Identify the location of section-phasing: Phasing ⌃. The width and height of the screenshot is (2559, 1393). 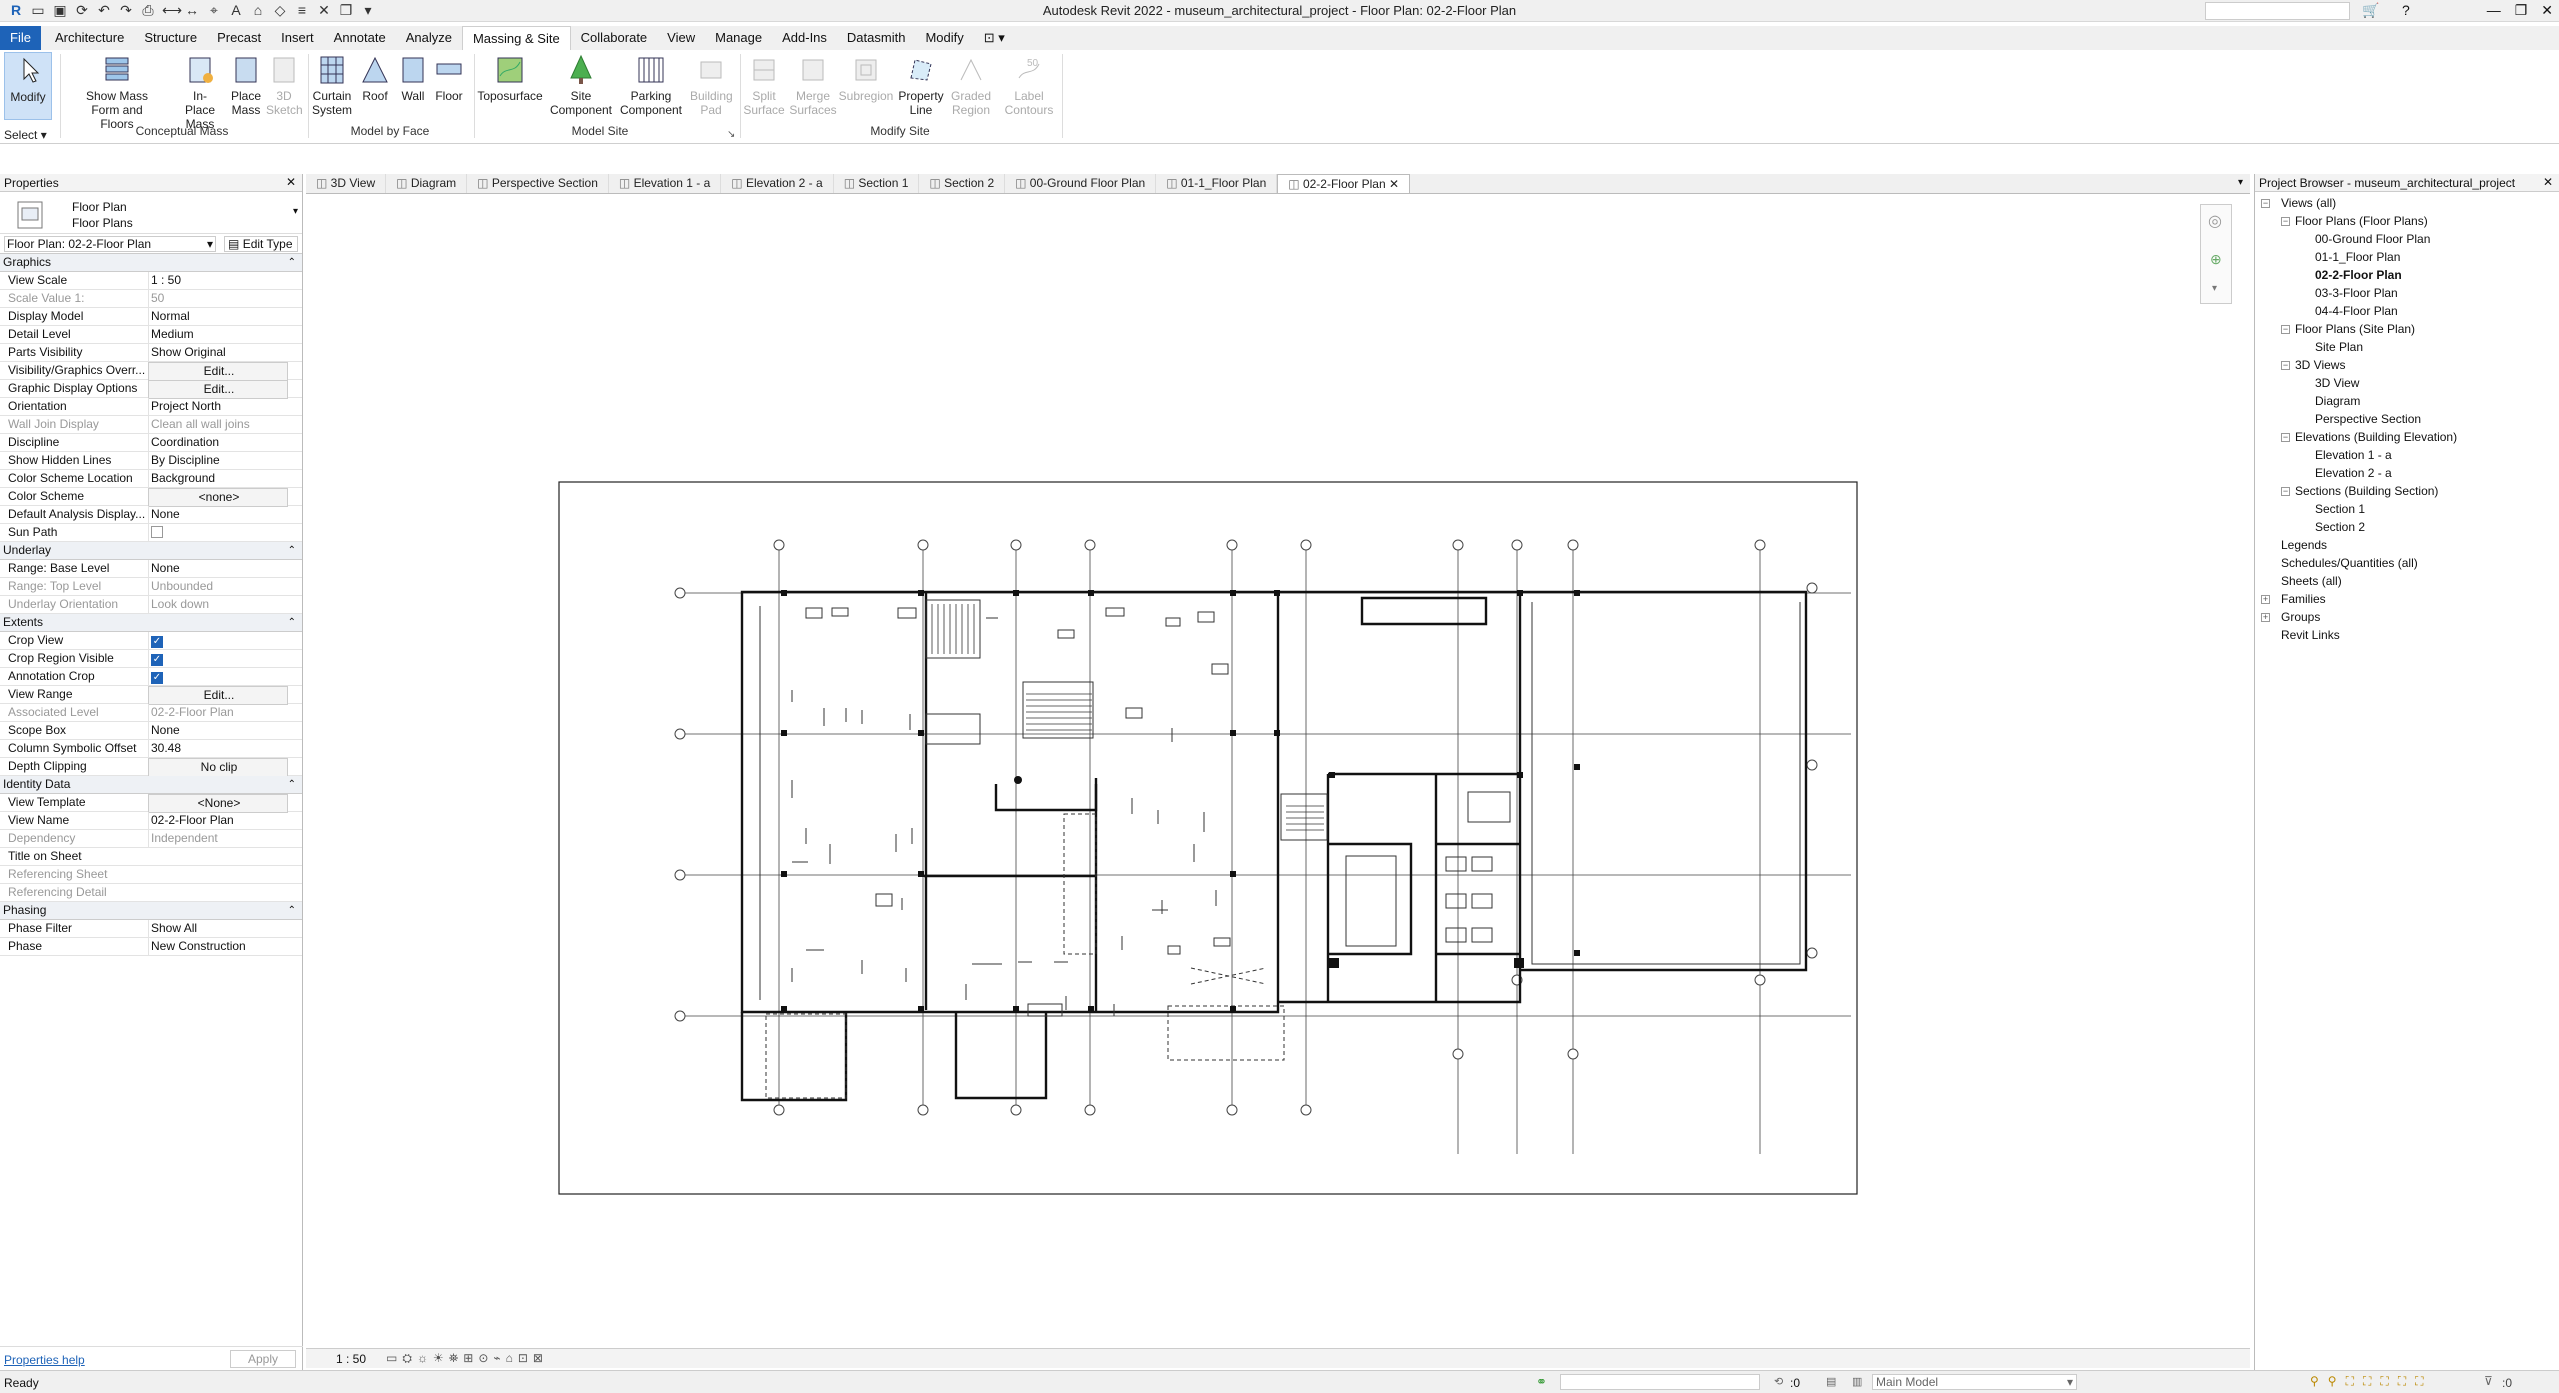
(151, 911).